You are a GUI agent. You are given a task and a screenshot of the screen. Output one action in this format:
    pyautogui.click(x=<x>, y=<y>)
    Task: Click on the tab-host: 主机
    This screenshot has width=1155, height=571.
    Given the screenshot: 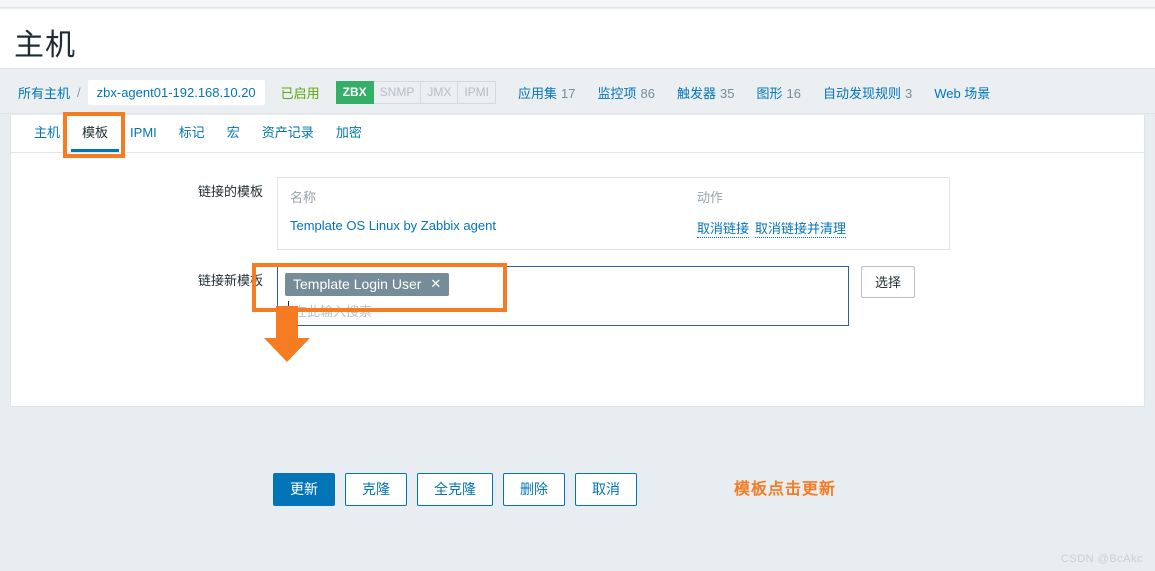 What is the action you would take?
    pyautogui.click(x=47, y=133)
    